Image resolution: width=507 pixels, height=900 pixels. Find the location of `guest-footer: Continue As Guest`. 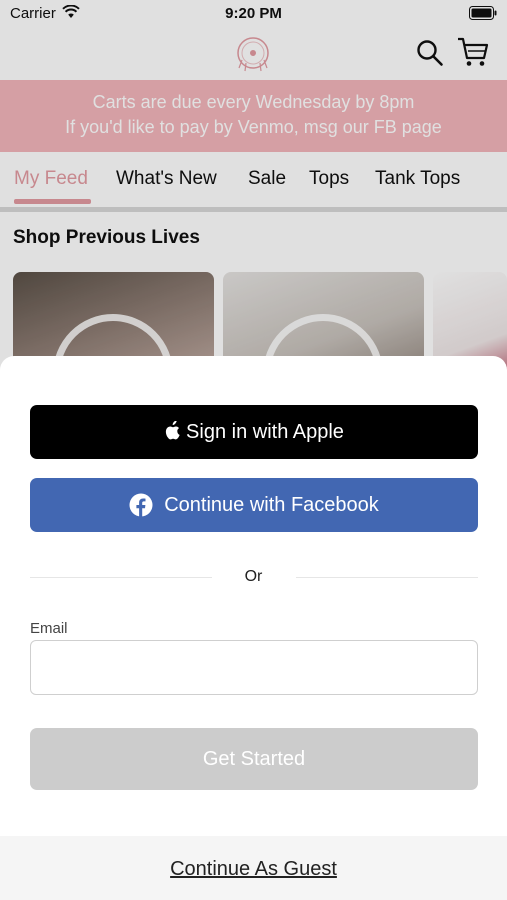

guest-footer: Continue As Guest is located at coordinates (253, 868).